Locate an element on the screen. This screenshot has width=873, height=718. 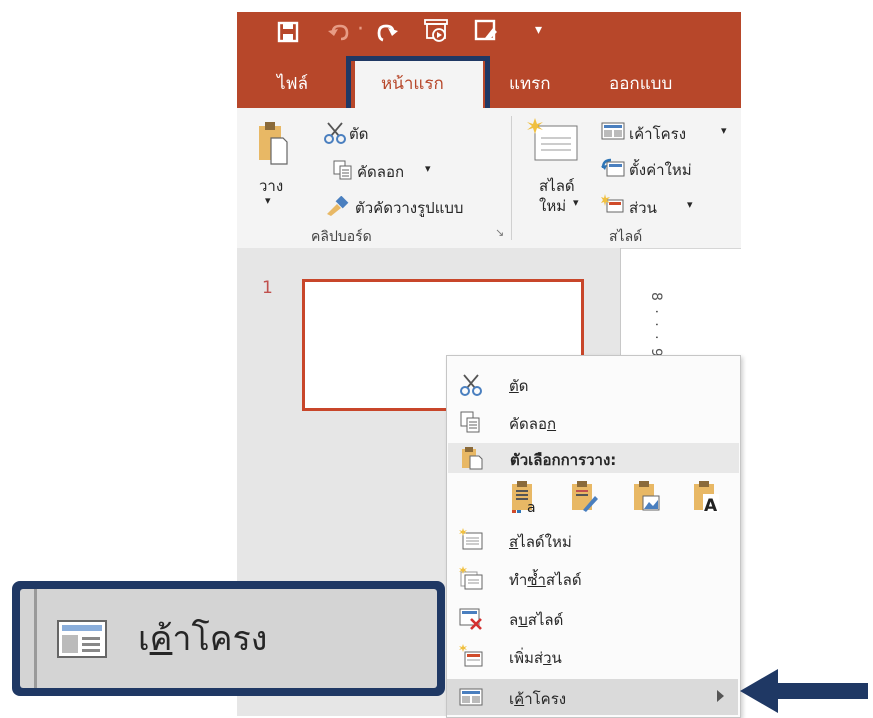
zoom-left-bar is located at coordinates (35, 638).